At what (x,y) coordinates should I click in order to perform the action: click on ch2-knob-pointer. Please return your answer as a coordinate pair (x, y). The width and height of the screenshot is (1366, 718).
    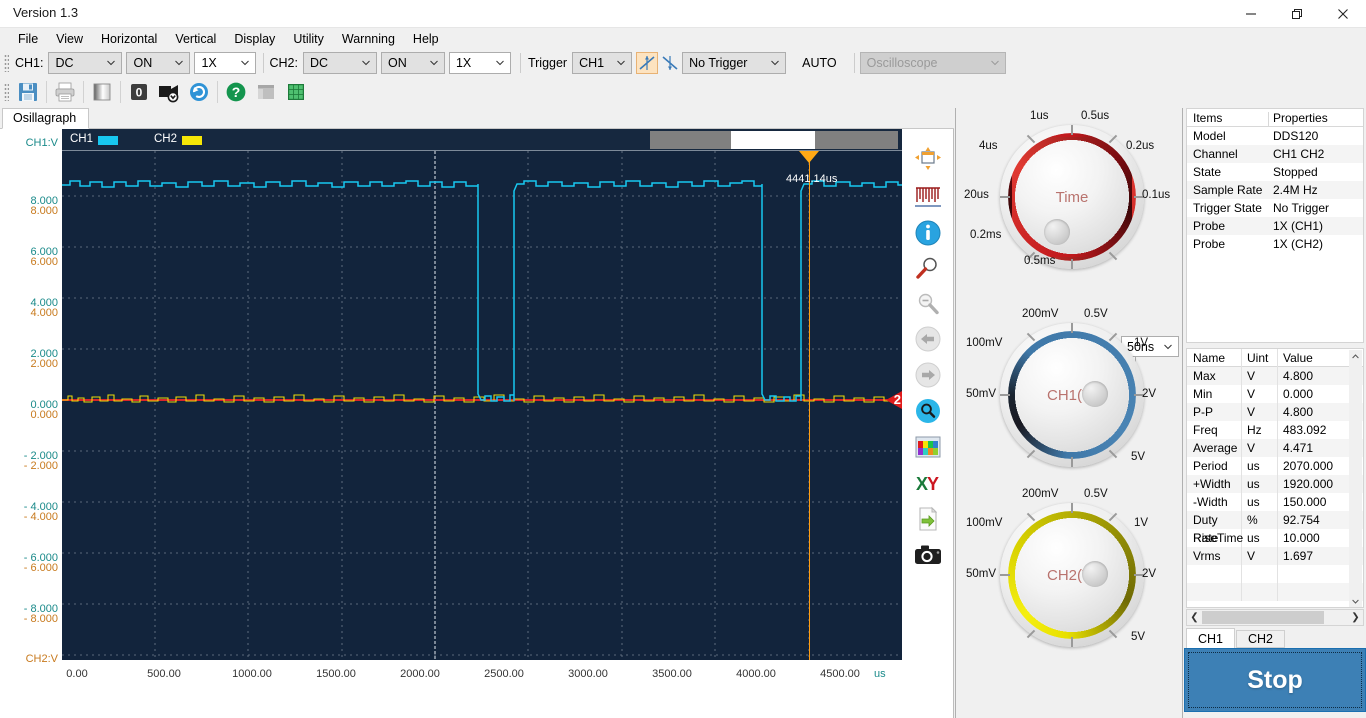
    Looking at the image, I should click on (1095, 574).